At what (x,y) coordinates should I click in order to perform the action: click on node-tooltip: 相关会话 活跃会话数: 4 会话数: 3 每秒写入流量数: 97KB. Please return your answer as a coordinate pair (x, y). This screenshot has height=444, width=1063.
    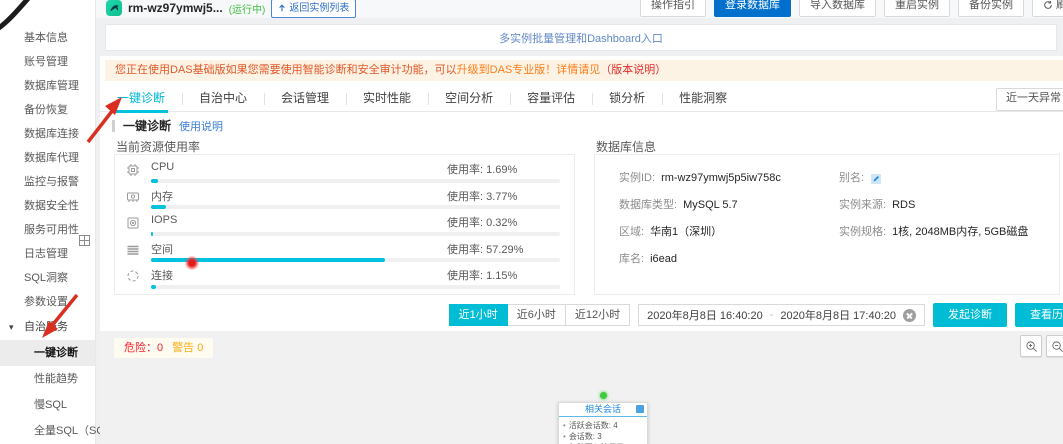
    Looking at the image, I should click on (603, 423).